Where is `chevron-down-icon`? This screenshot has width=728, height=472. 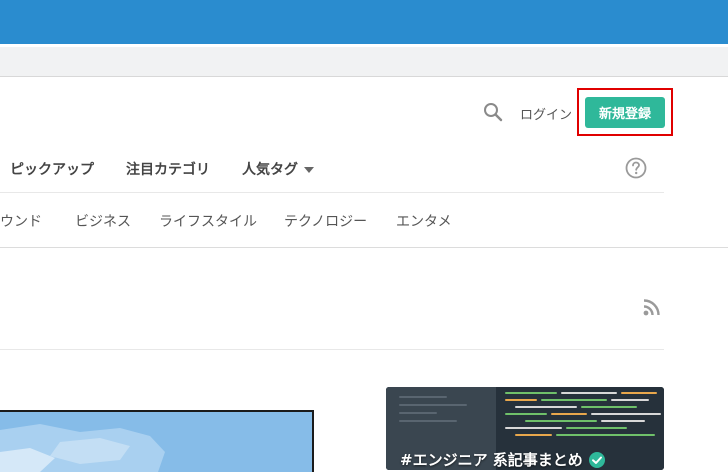 chevron-down-icon is located at coordinates (309, 170).